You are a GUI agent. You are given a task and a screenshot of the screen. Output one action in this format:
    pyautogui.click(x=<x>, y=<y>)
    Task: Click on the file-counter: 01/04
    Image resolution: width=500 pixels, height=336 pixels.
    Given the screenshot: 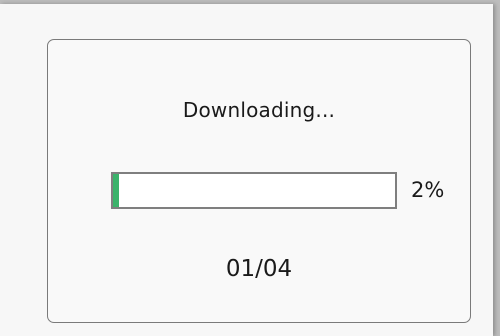 What is the action you would take?
    pyautogui.click(x=259, y=269)
    